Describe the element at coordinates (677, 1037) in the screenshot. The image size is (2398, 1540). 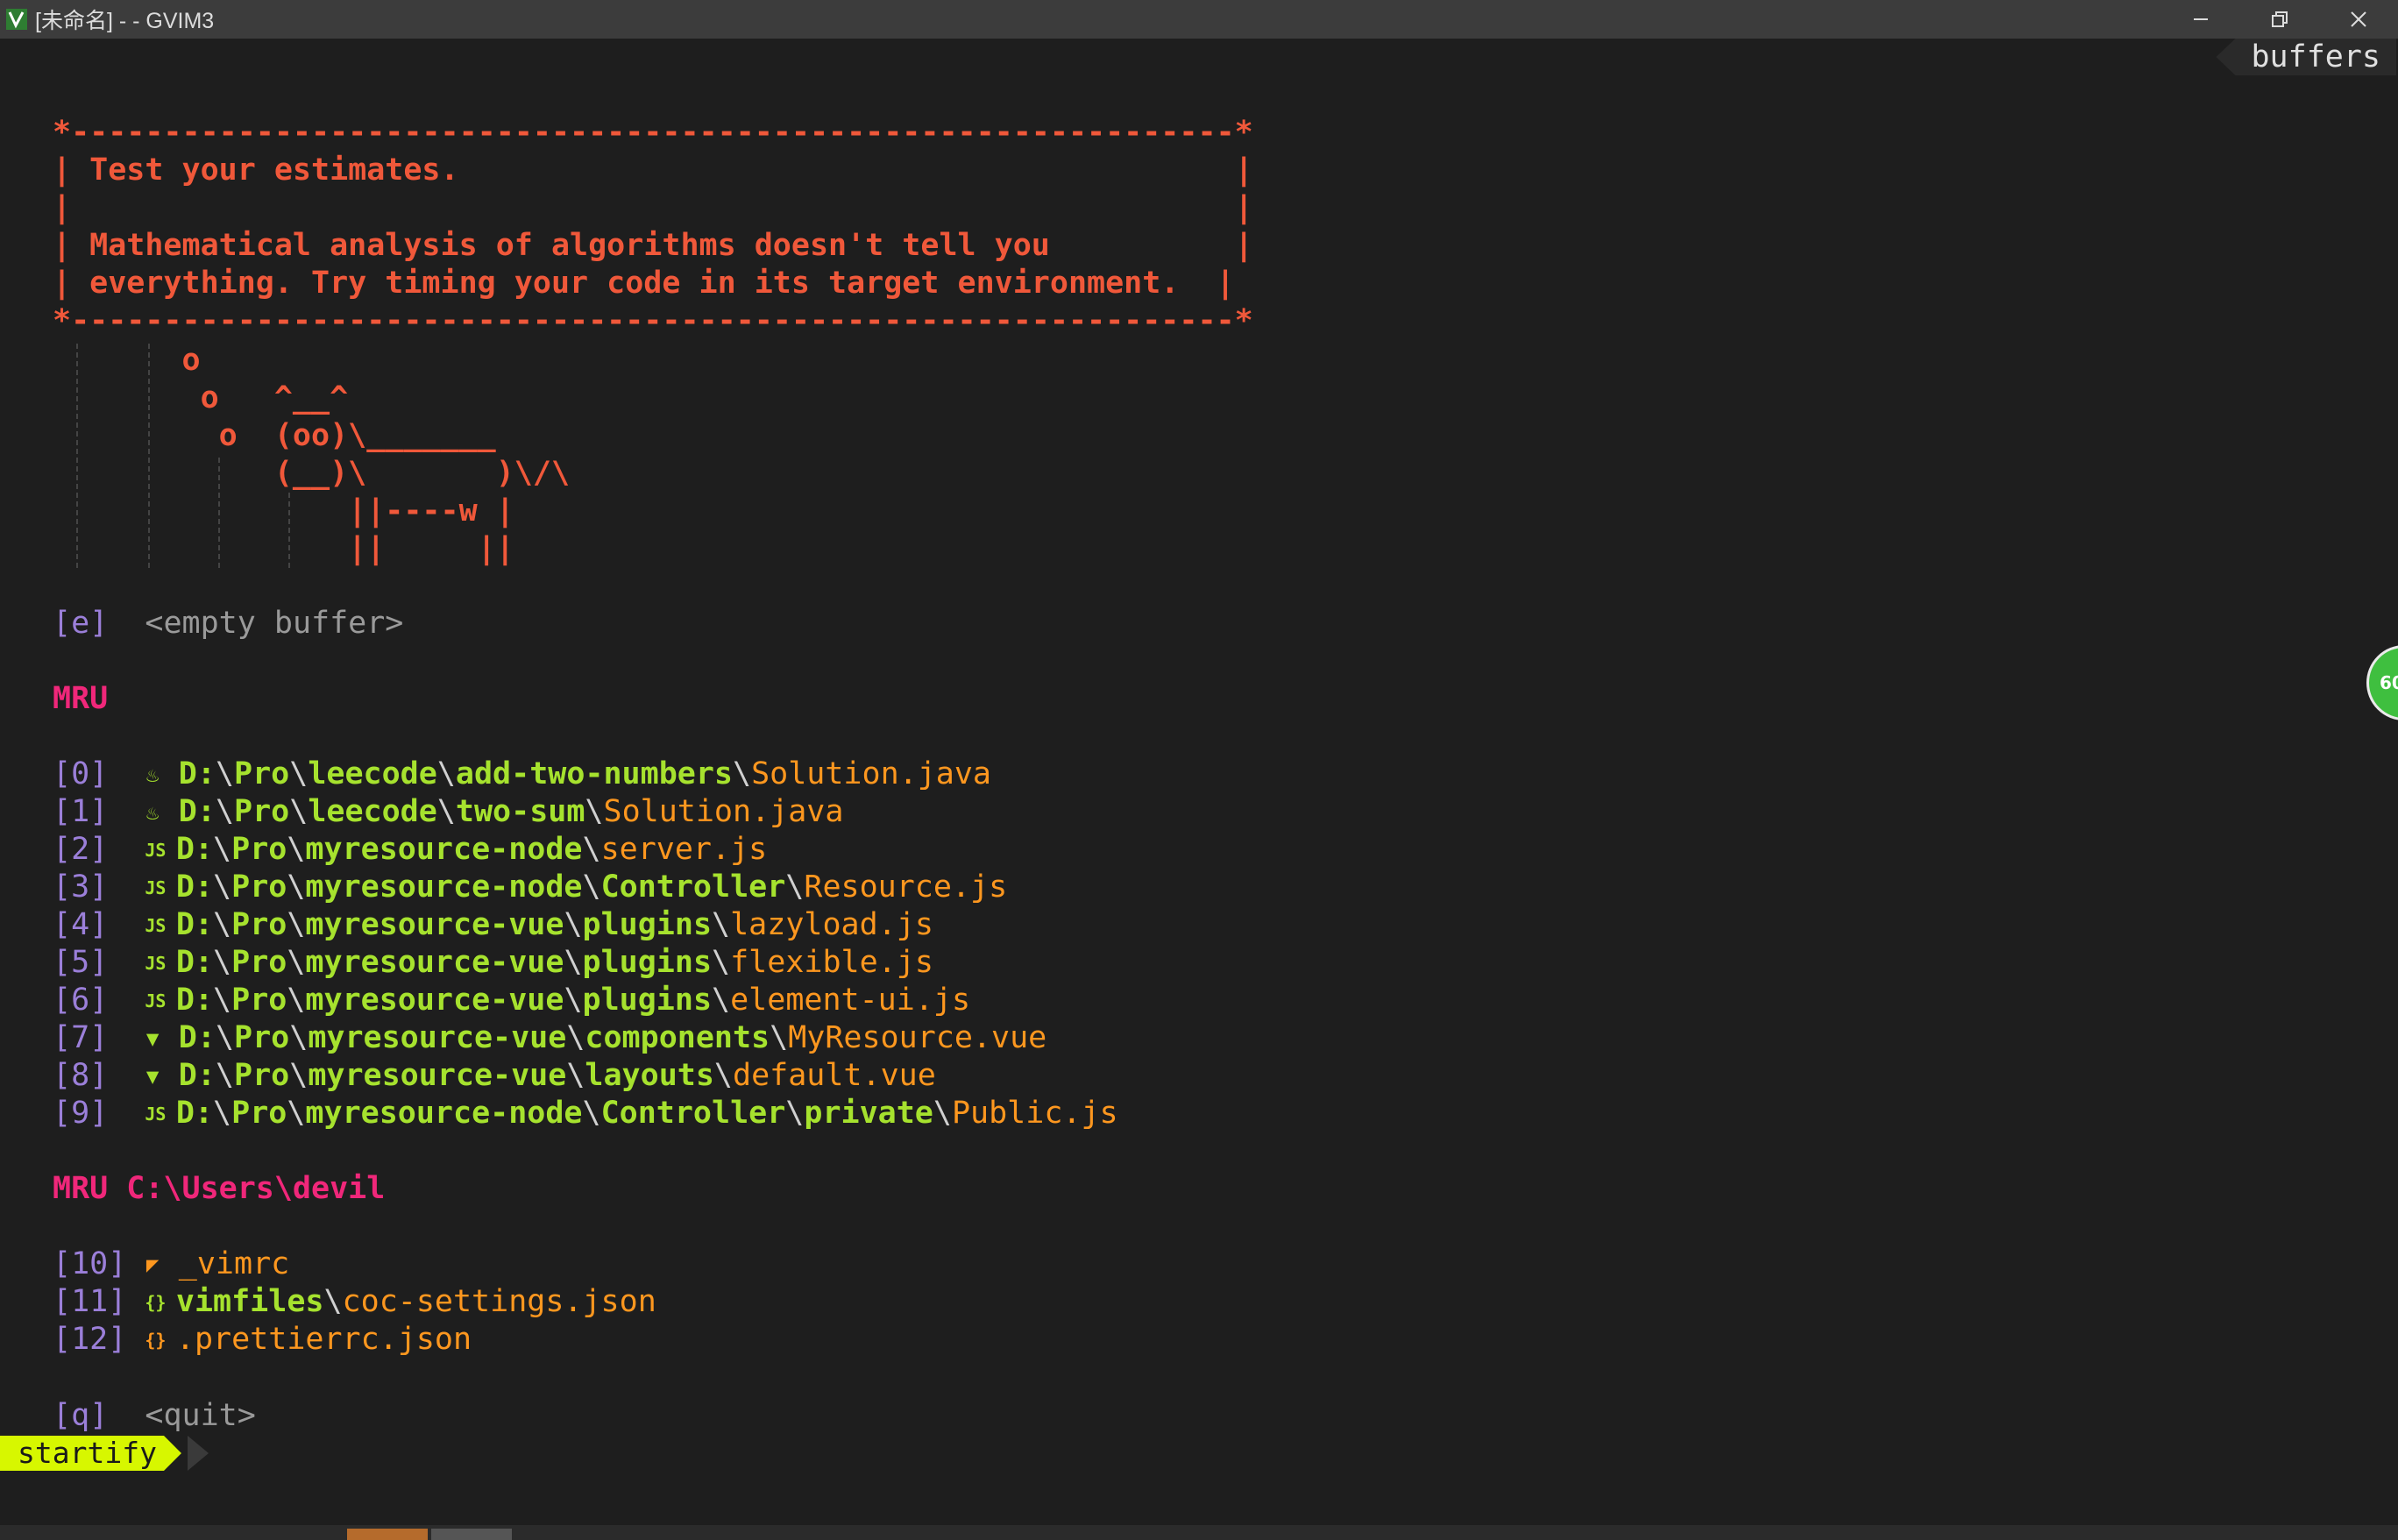
I see `path-dir: components` at that location.